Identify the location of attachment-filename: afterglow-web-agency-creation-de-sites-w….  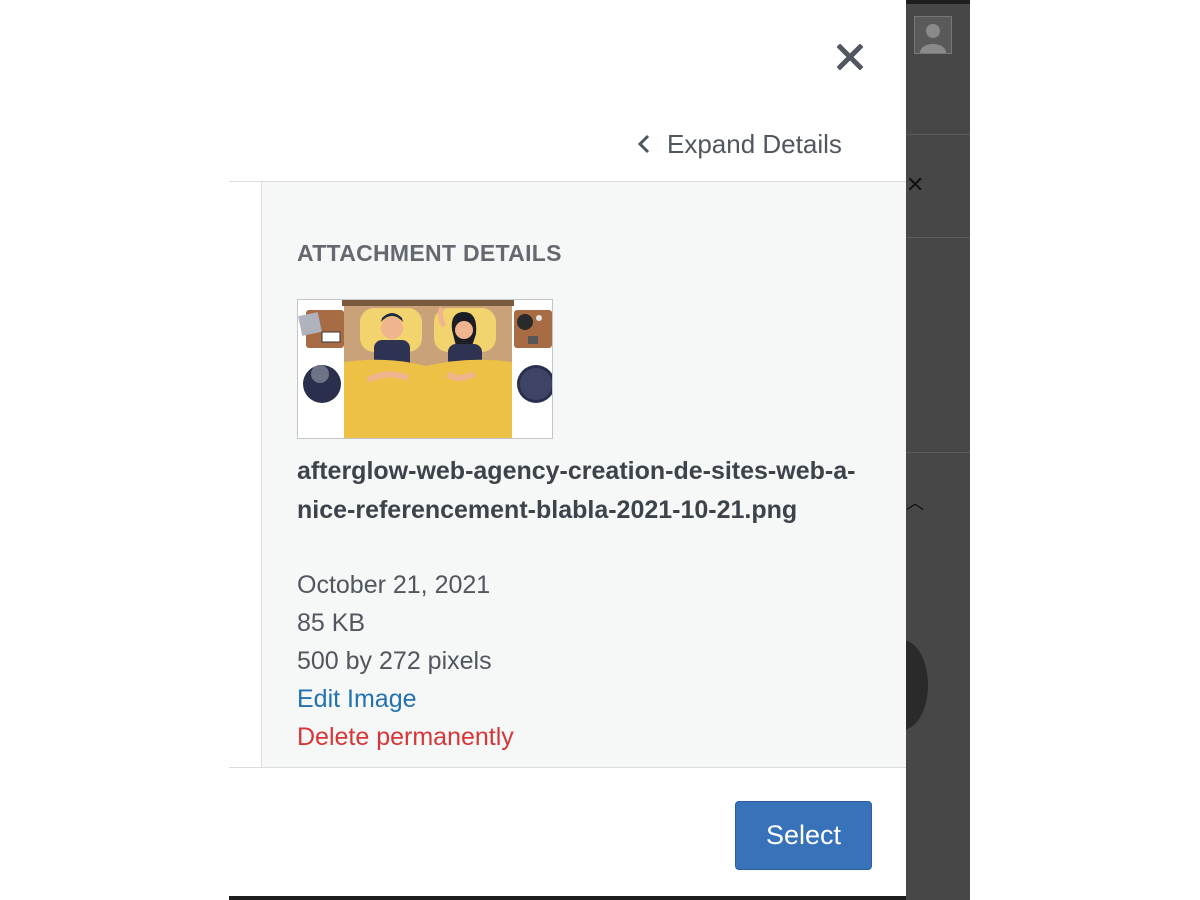
(576, 490).